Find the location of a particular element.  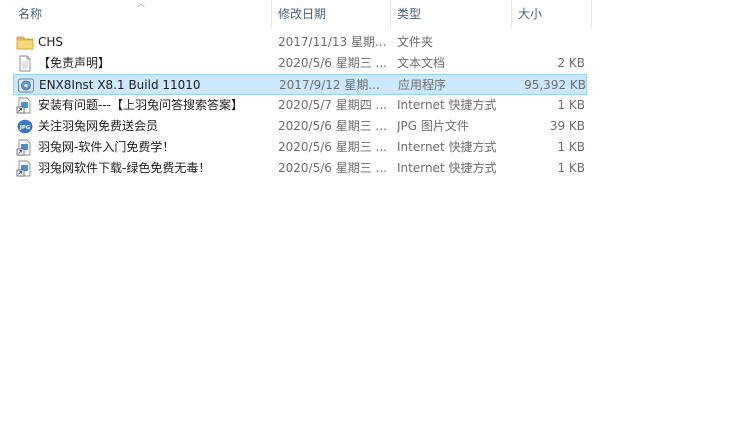

file-name: 关注羽兔网免费送会员 is located at coordinates (98, 126).